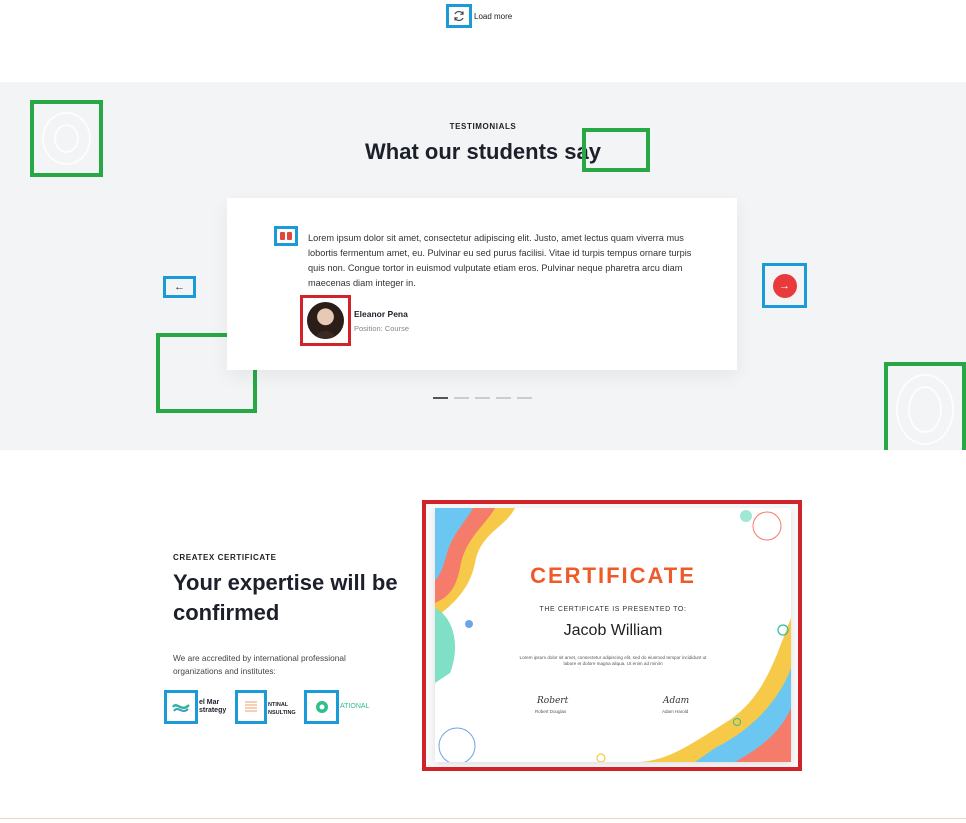  I want to click on arrow-right-icon: →, so click(784, 285).